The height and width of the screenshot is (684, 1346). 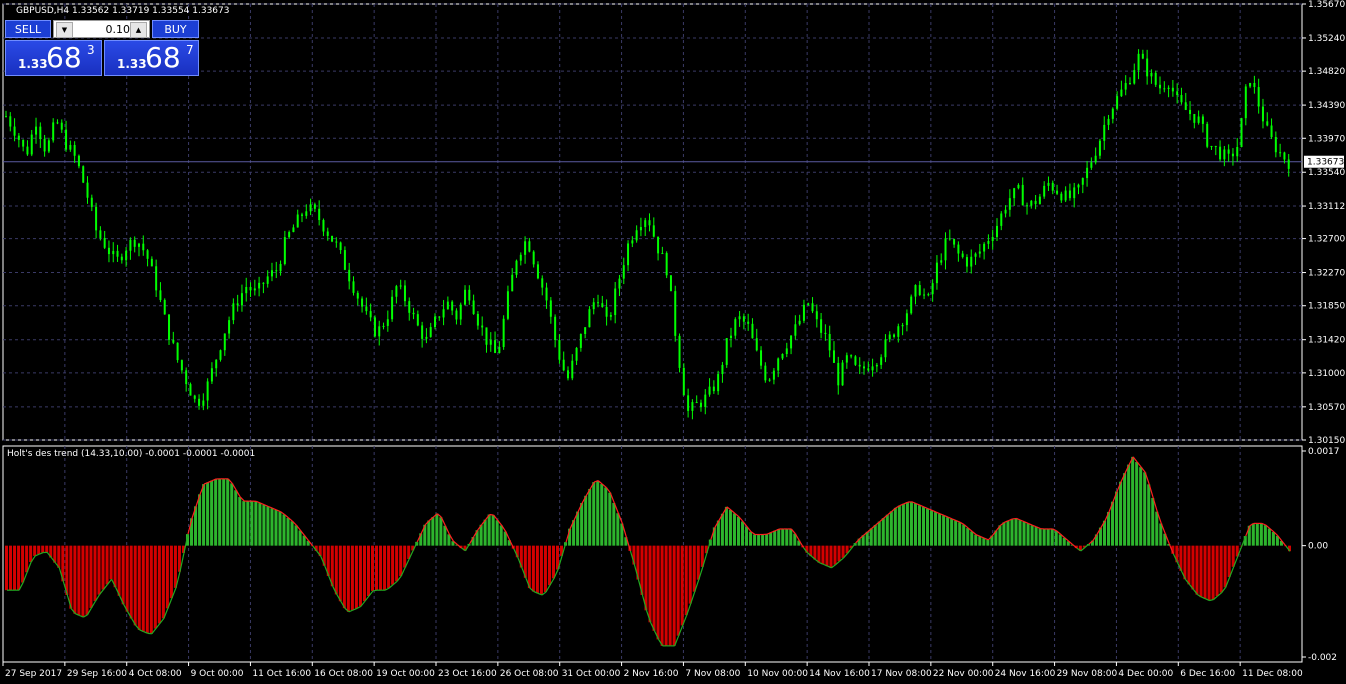 What do you see at coordinates (529, 674) in the screenshot?
I see `time-tick-label: 26 Oct 08:00` at bounding box center [529, 674].